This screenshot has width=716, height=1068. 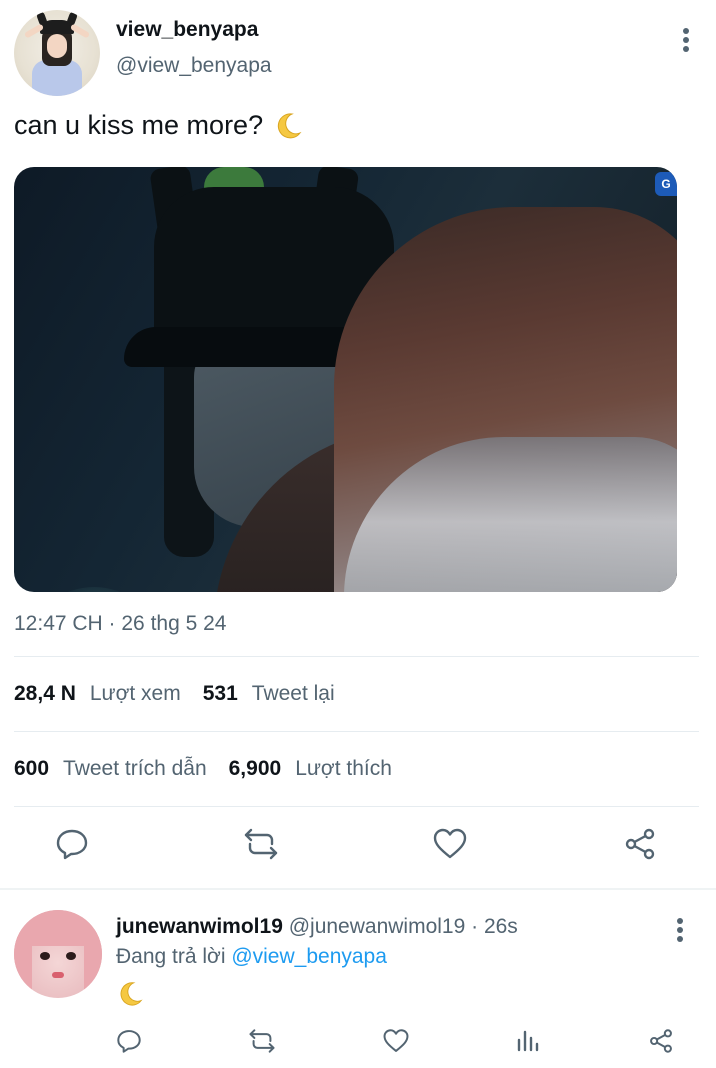 What do you see at coordinates (528, 1041) in the screenshot?
I see `analytics-icon` at bounding box center [528, 1041].